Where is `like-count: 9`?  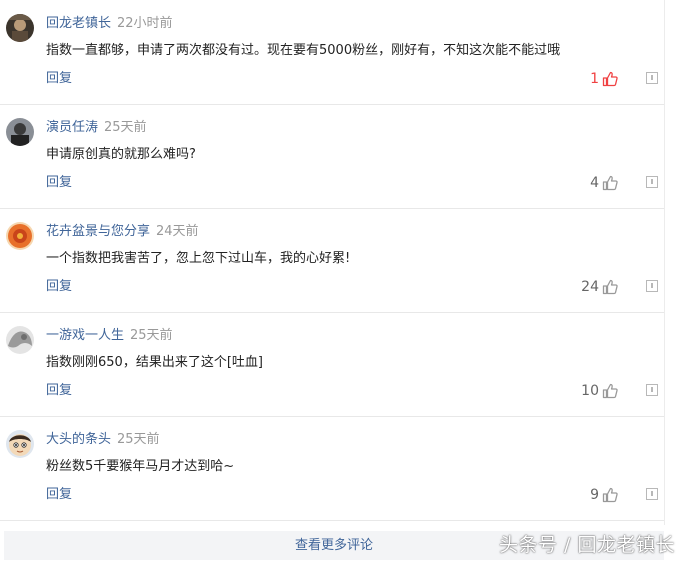
like-count: 9 is located at coordinates (594, 495).